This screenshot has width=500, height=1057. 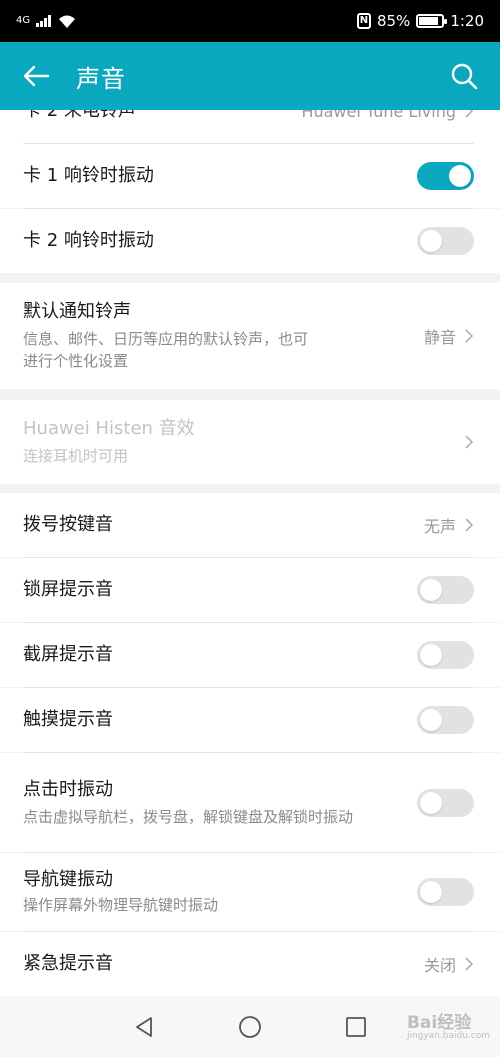 I want to click on card1-vibrate-toggle, so click(x=445, y=176).